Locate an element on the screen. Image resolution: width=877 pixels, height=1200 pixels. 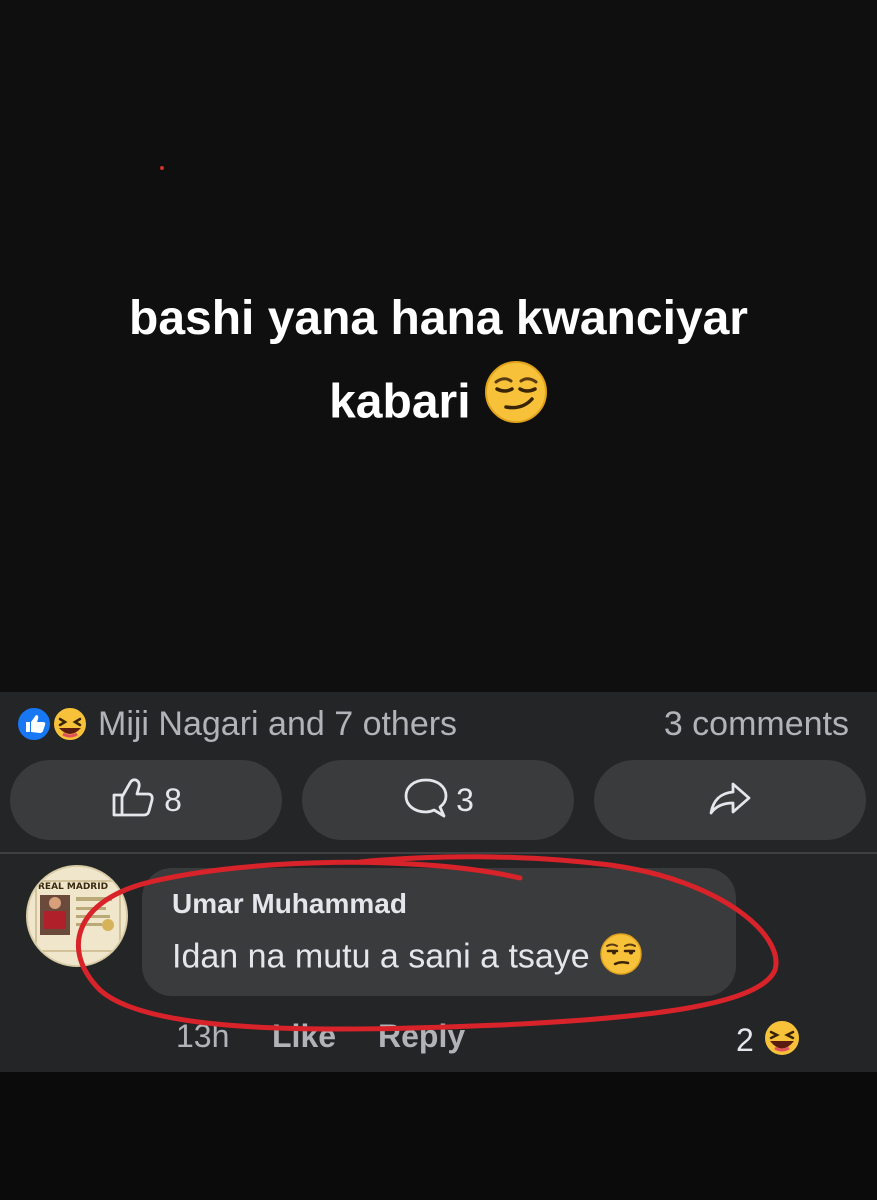
comment-button: 3 is located at coordinates (438, 800).